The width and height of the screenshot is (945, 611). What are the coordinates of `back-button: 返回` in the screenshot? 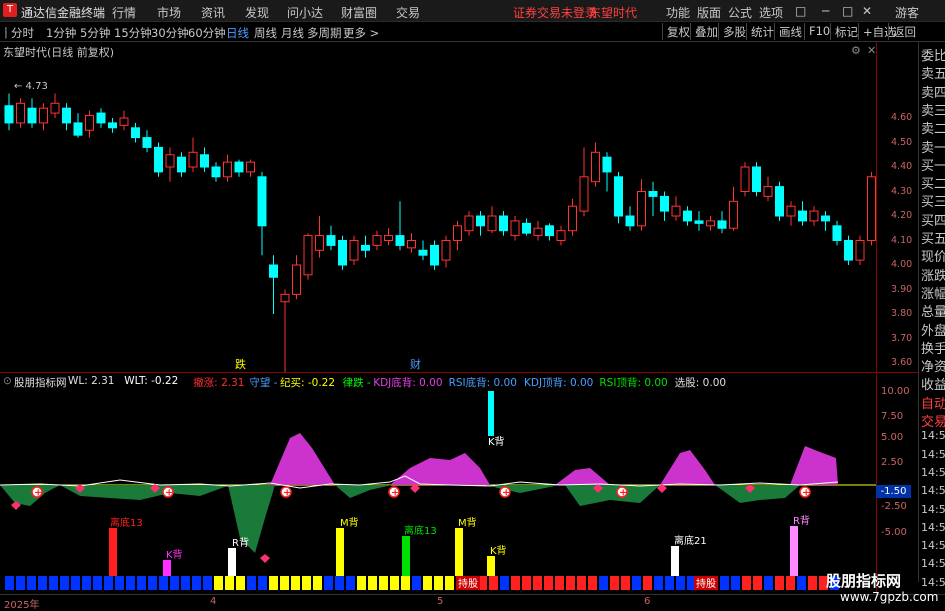 It's located at (904, 31).